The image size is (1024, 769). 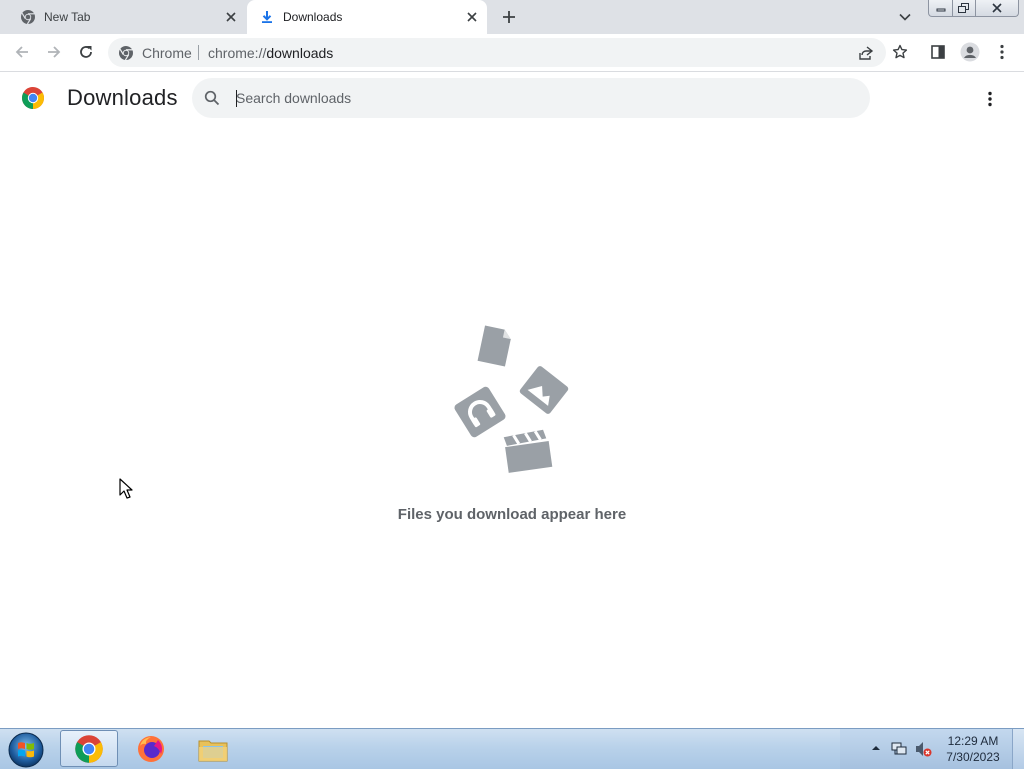 What do you see at coordinates (1018, 749) in the screenshot?
I see `show-desktop-button` at bounding box center [1018, 749].